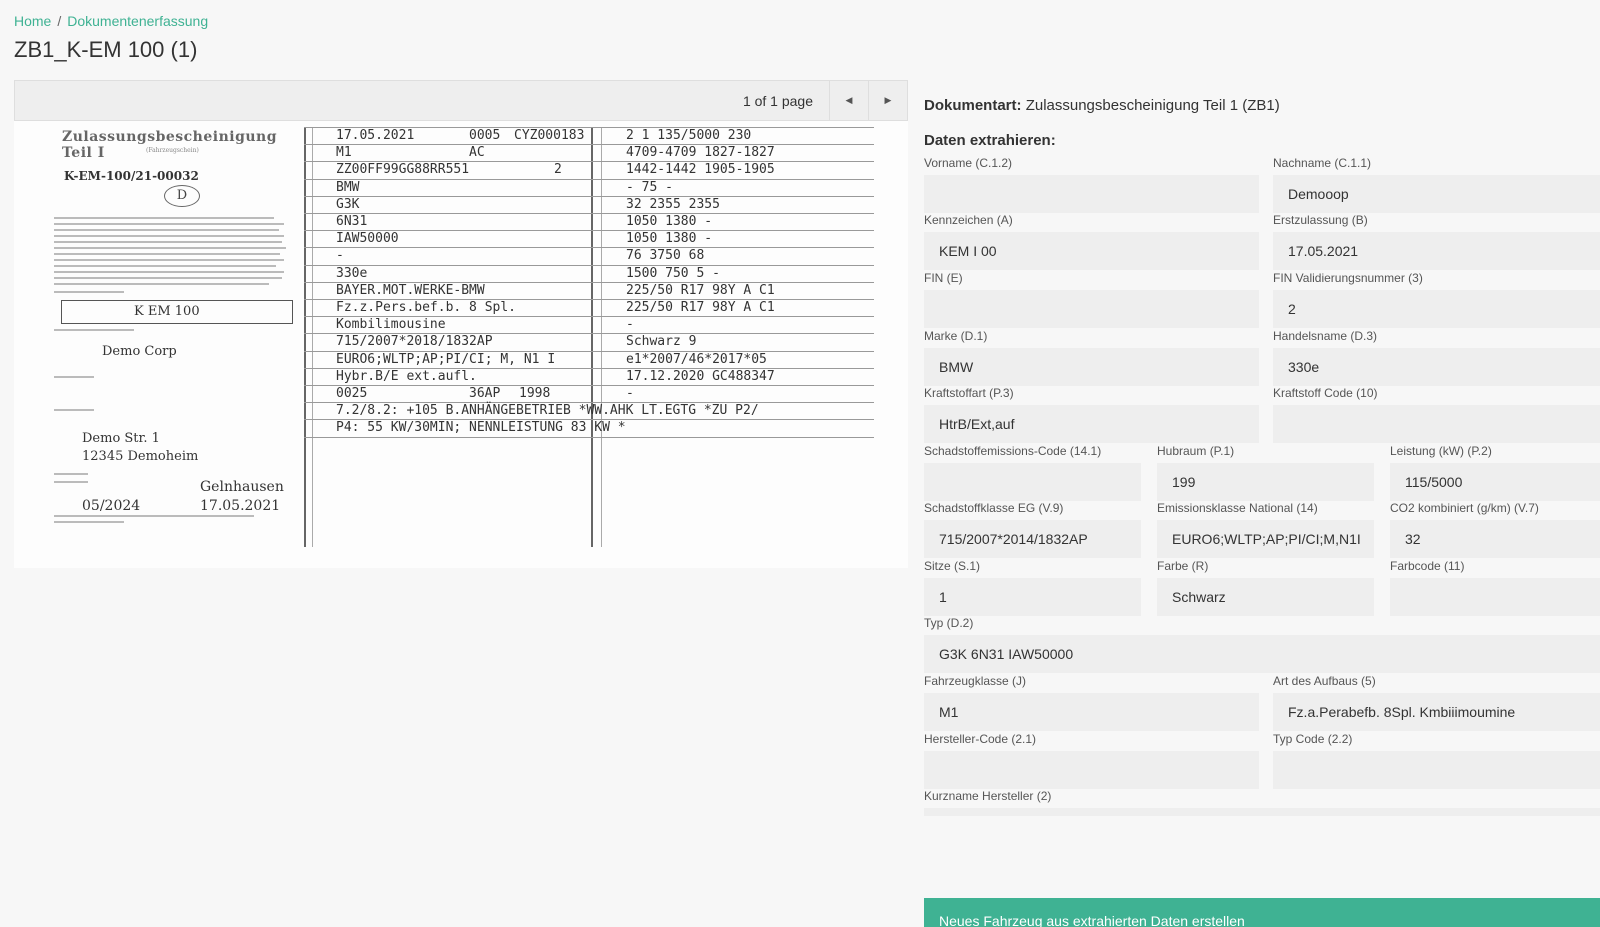 This screenshot has width=1600, height=927. I want to click on document-registration-number: K-EM-100/21-00032, so click(131, 176).